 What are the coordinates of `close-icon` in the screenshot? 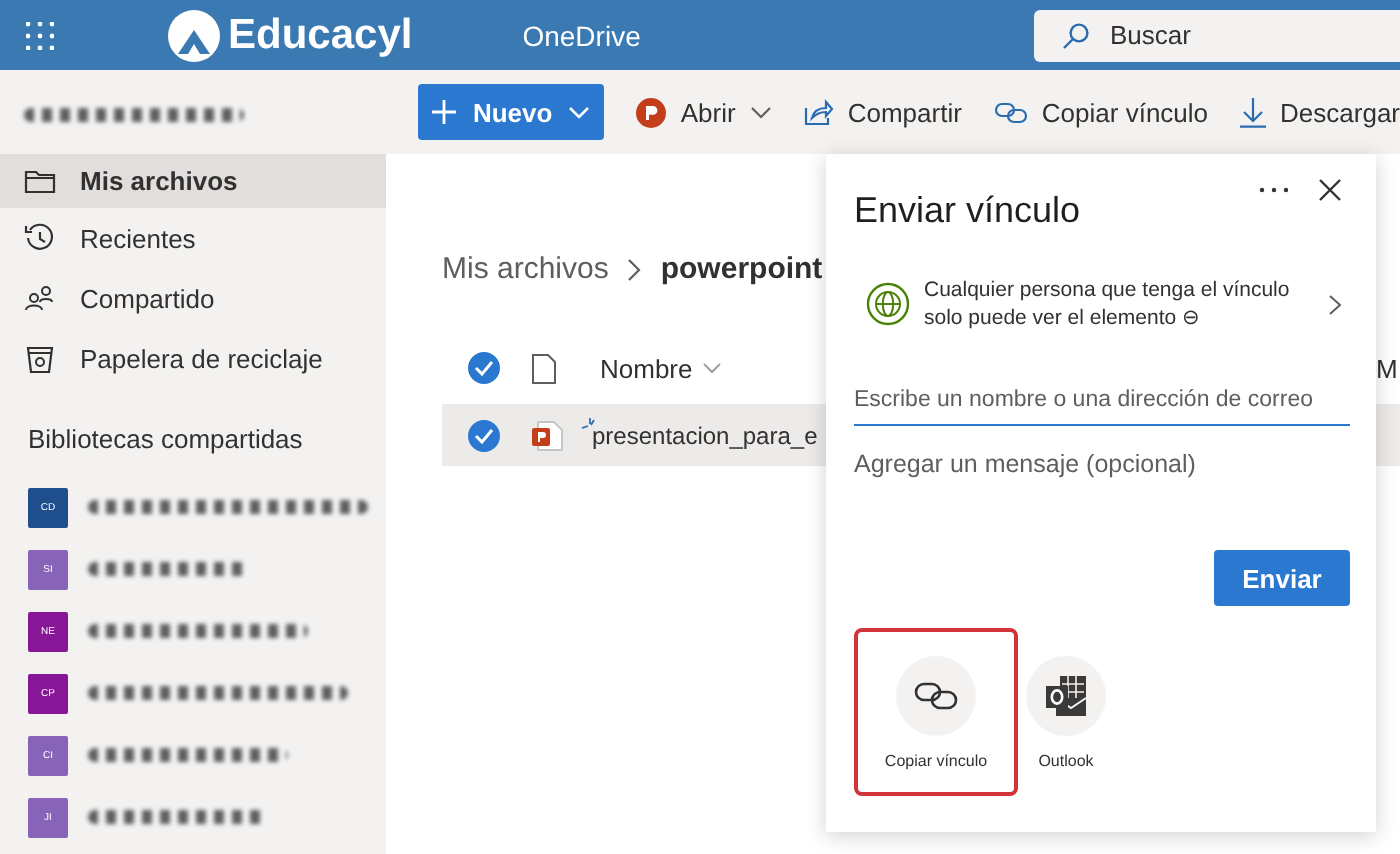 It's located at (1330, 190).